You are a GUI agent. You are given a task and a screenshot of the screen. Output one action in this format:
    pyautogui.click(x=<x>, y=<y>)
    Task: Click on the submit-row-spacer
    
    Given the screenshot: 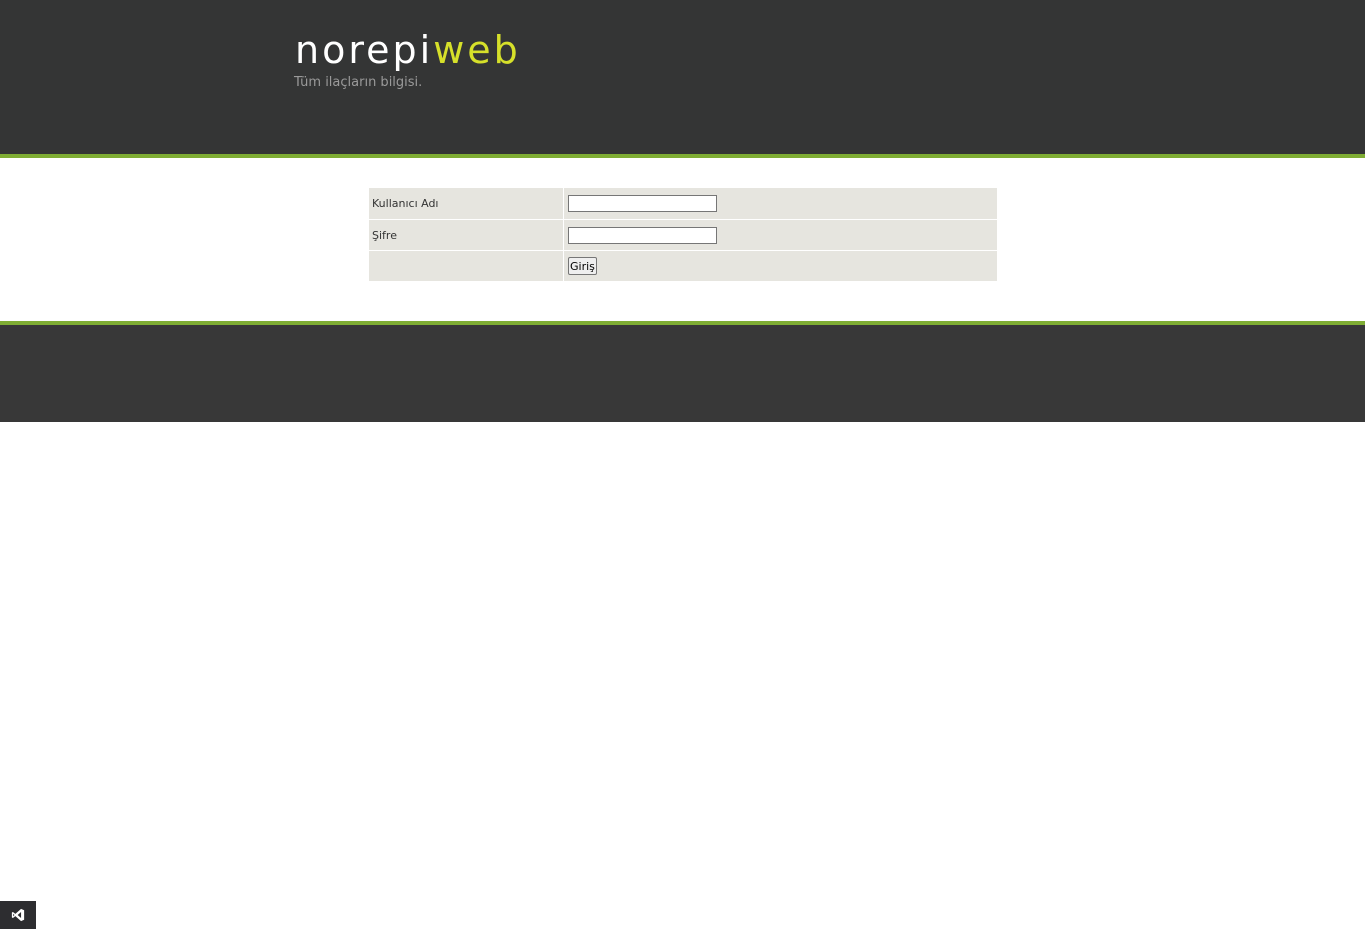 What is the action you would take?
    pyautogui.click(x=466, y=266)
    